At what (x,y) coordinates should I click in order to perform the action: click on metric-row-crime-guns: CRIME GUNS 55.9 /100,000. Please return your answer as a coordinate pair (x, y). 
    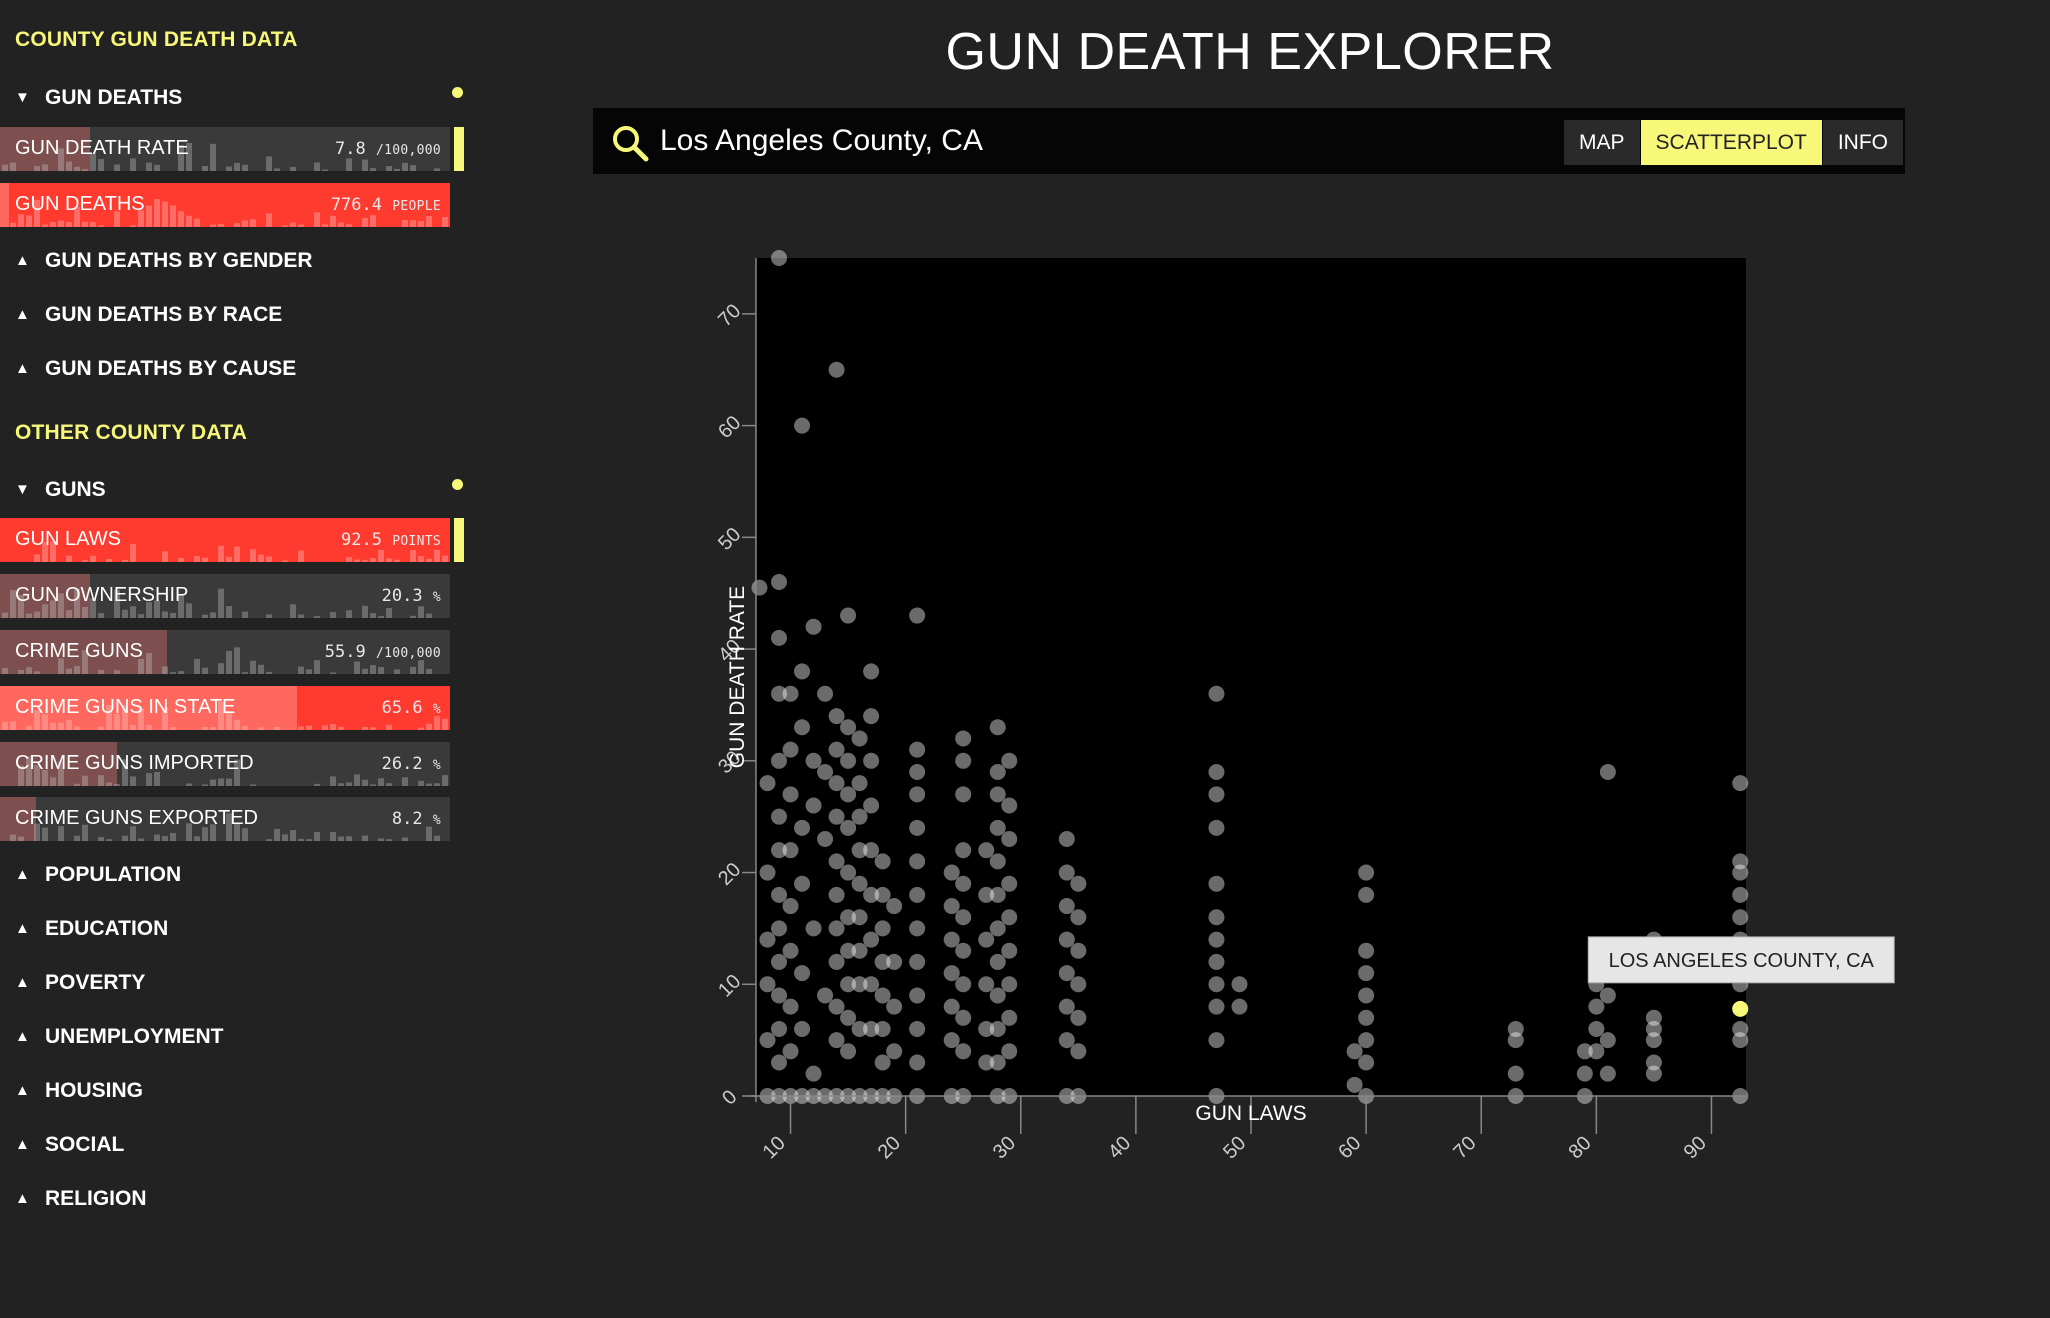
    Looking at the image, I should click on (225, 652).